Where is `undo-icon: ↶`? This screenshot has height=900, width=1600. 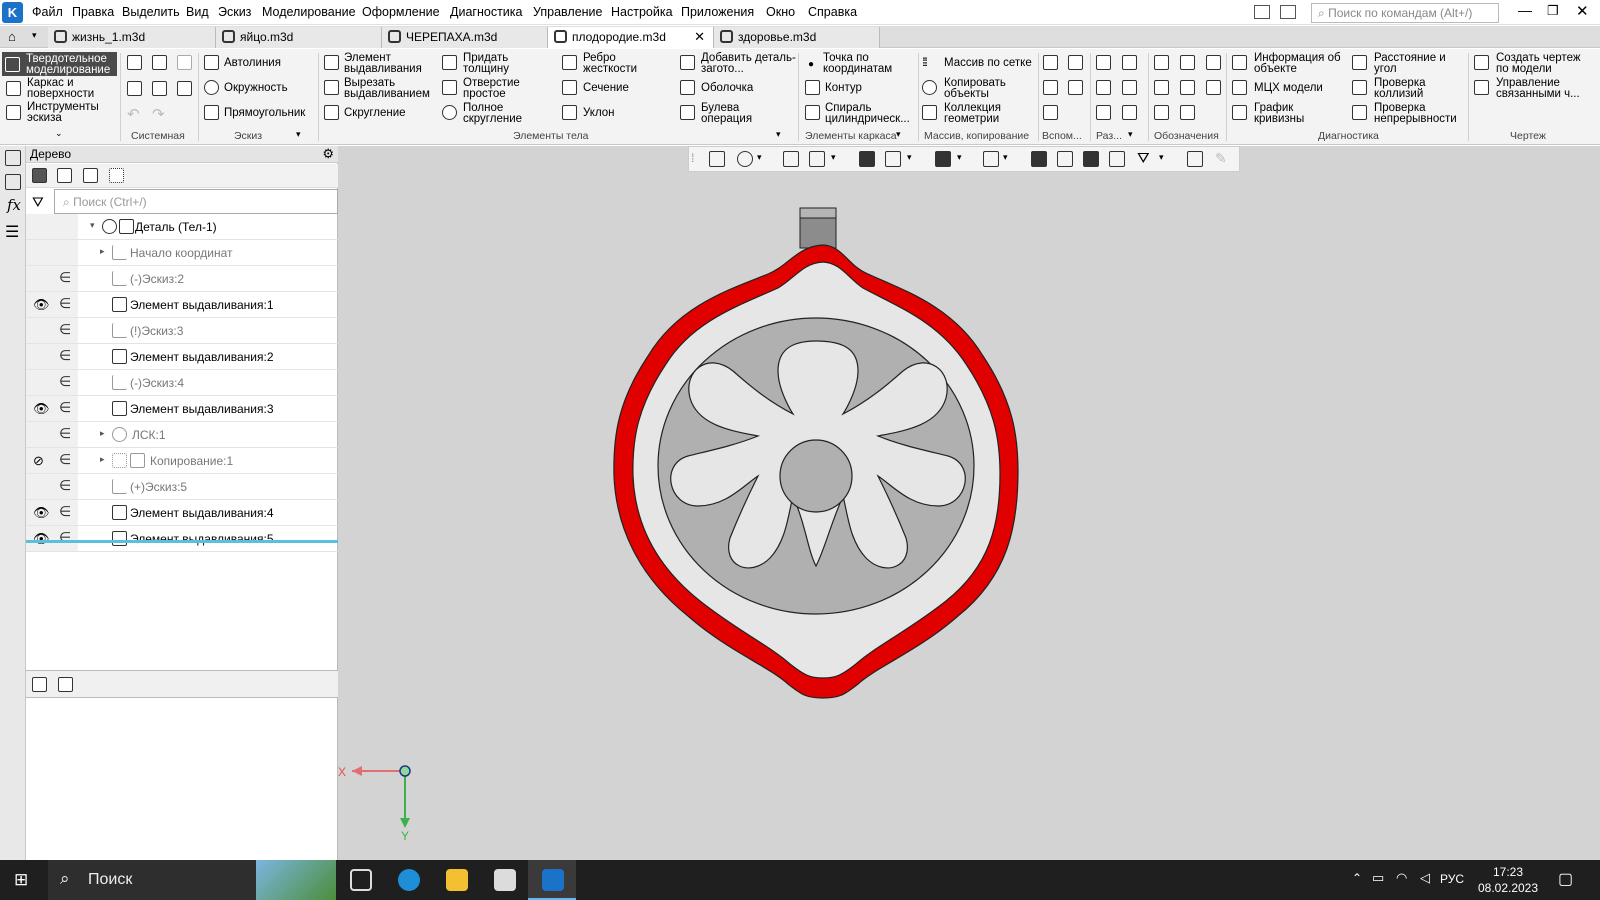 undo-icon: ↶ is located at coordinates (133, 114).